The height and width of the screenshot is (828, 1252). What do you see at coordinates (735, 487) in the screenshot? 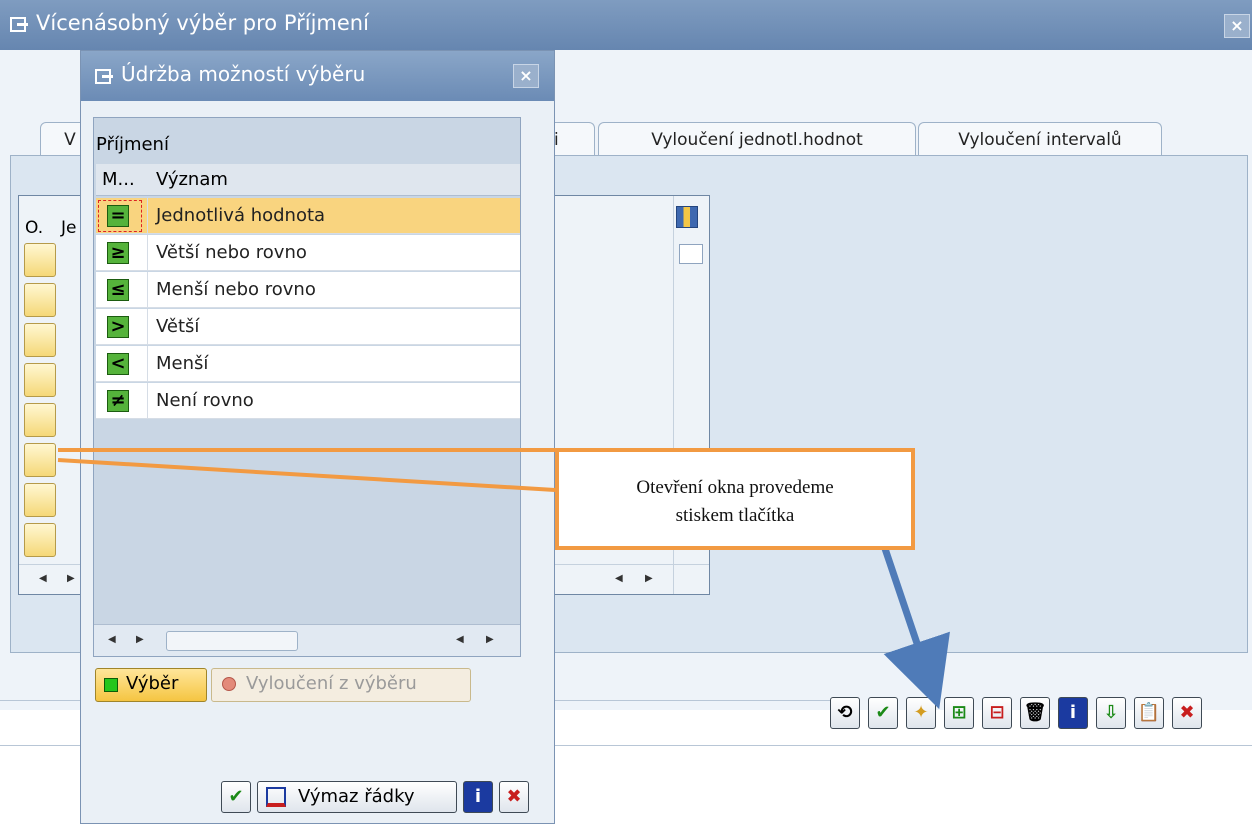
I see `callout-line1: Otevření okna provedeme` at bounding box center [735, 487].